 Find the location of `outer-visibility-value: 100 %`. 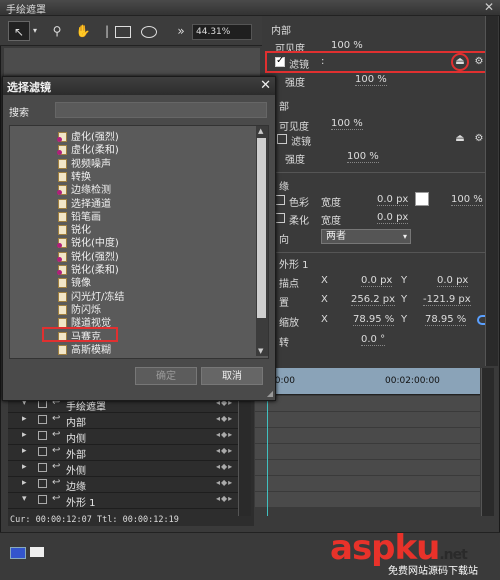

outer-visibility-value: 100 % is located at coordinates (347, 124).